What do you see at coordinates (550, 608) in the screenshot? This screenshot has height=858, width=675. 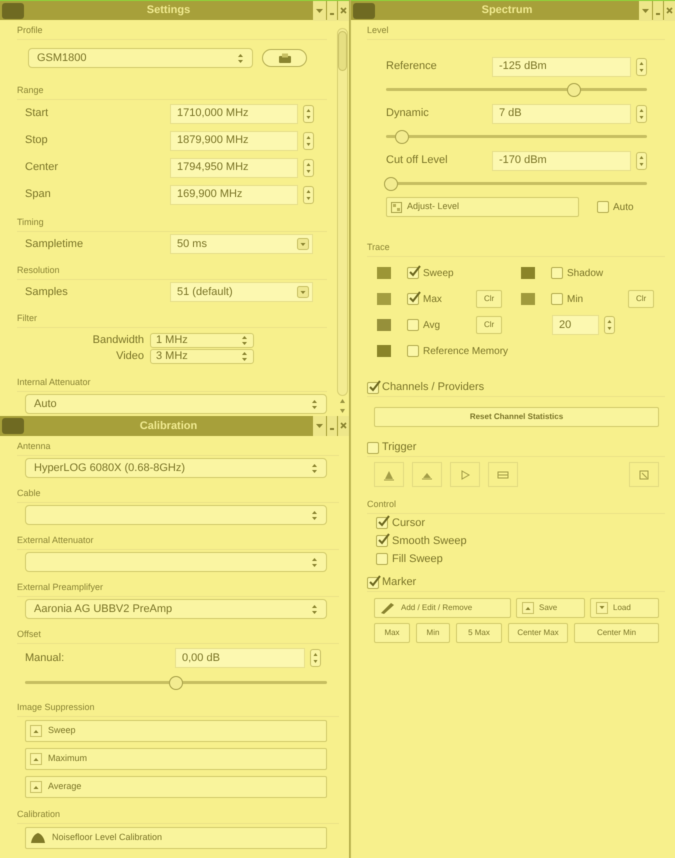 I see `marker-button: Save` at bounding box center [550, 608].